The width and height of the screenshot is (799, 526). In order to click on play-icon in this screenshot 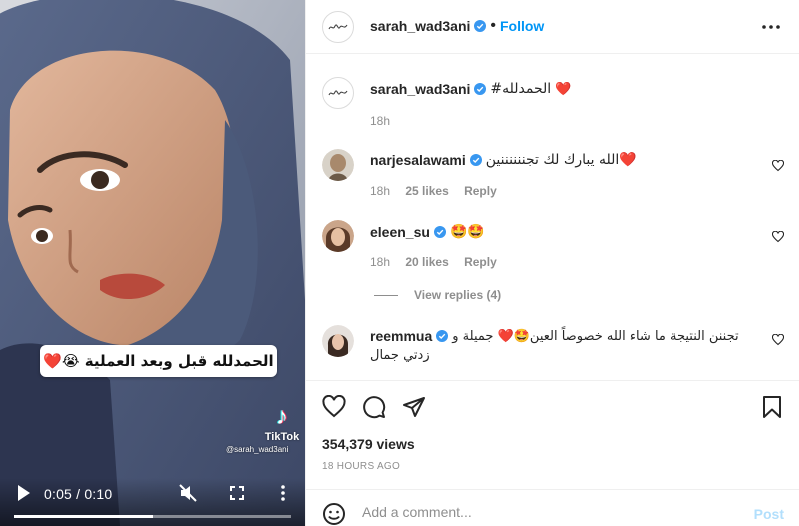, I will do `click(24, 493)`.